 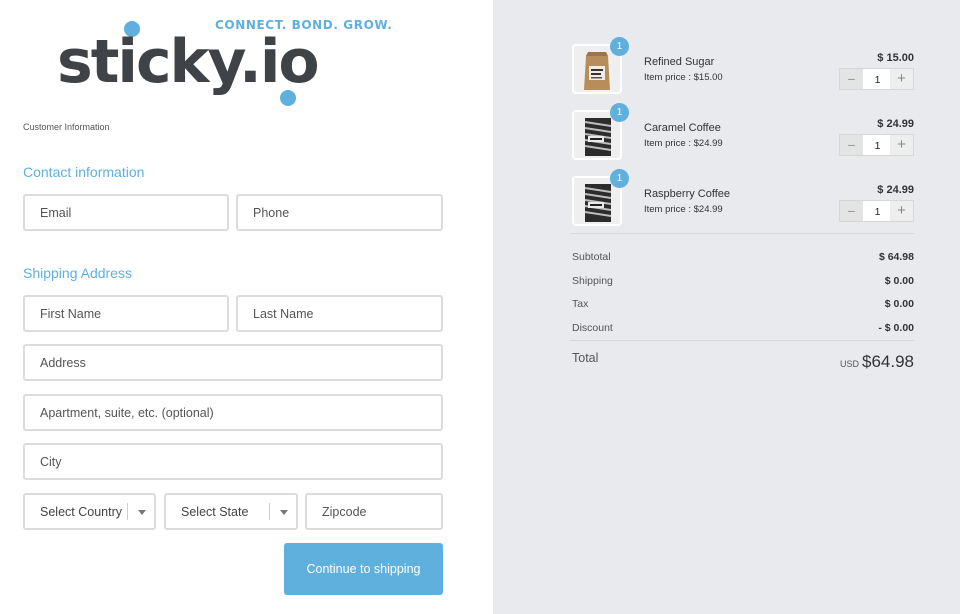 I want to click on zipcode-input, so click(x=374, y=511).